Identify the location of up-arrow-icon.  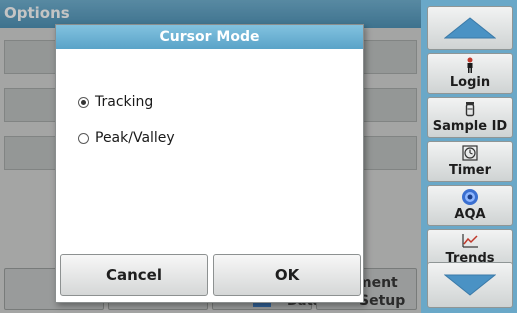
(470, 28).